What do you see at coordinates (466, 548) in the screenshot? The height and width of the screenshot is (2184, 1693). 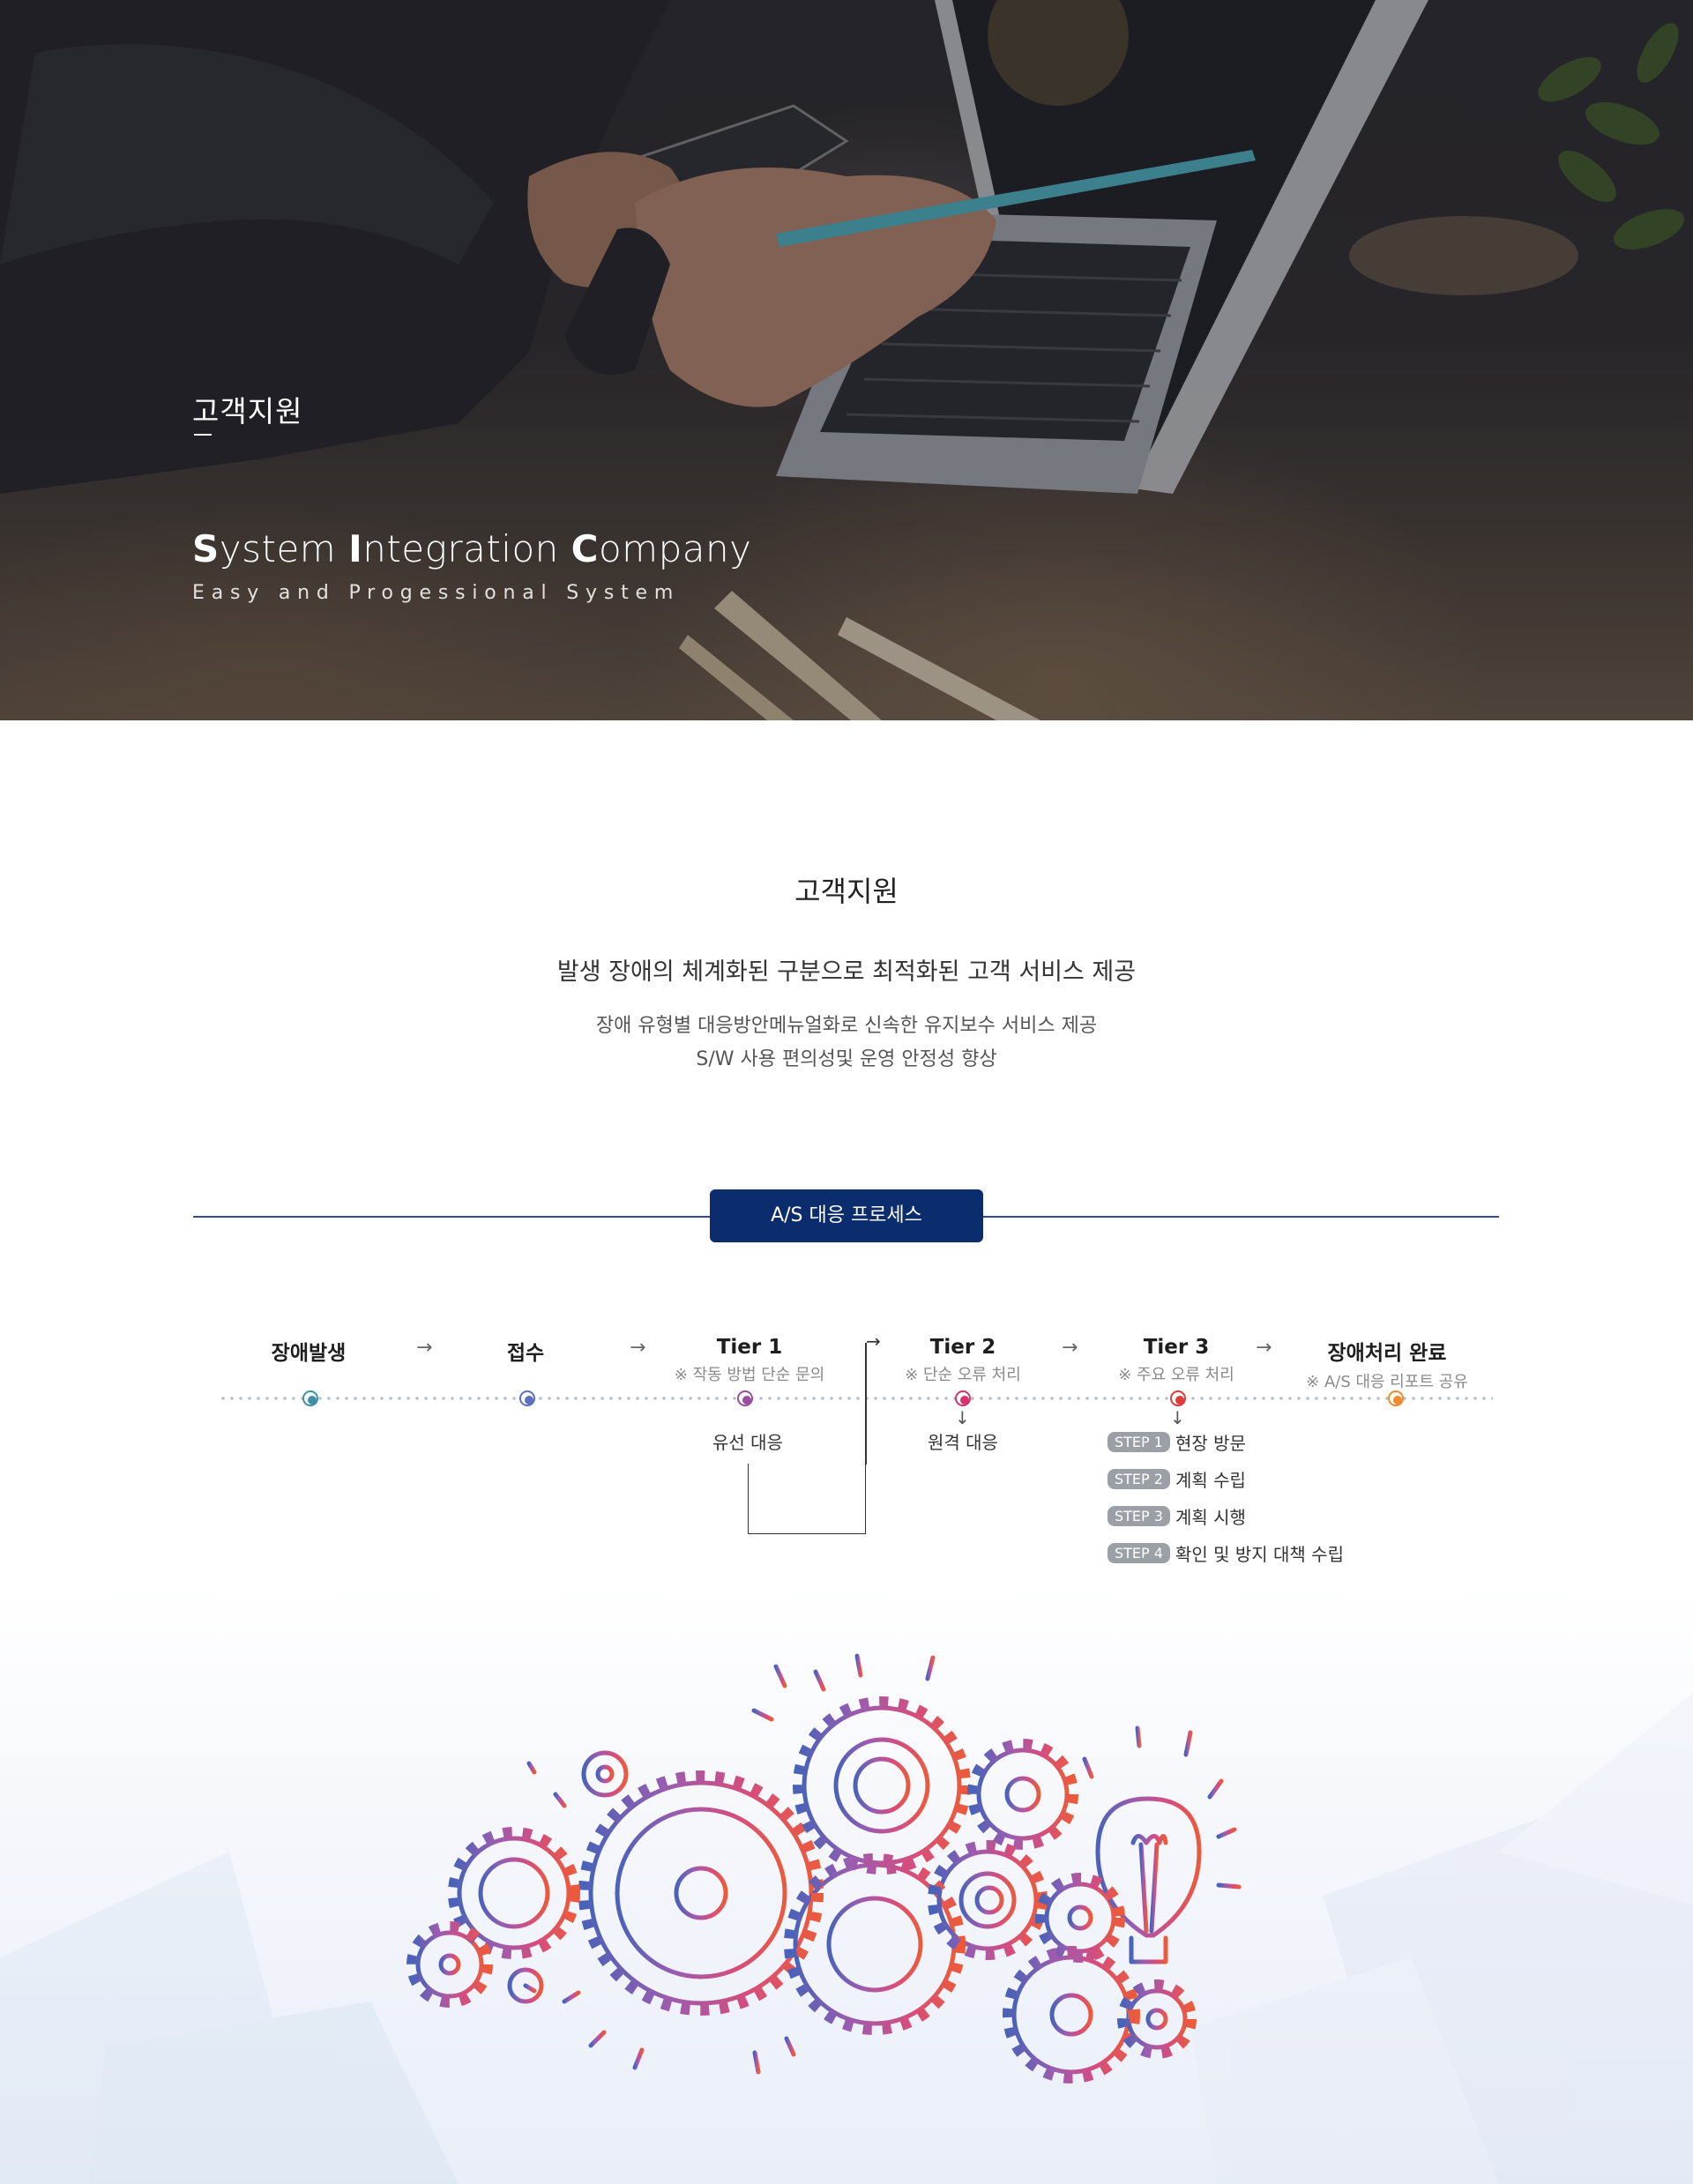 I see `company-word-i: ntegration` at bounding box center [466, 548].